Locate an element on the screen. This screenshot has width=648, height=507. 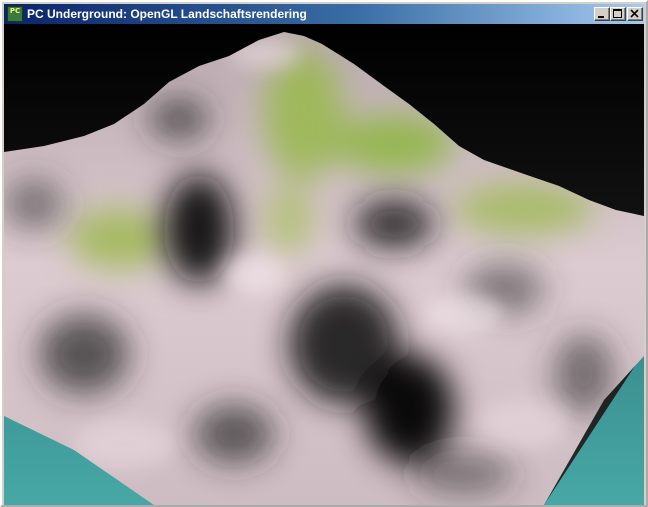
pc-underground-app-icon: PC is located at coordinates (15, 14).